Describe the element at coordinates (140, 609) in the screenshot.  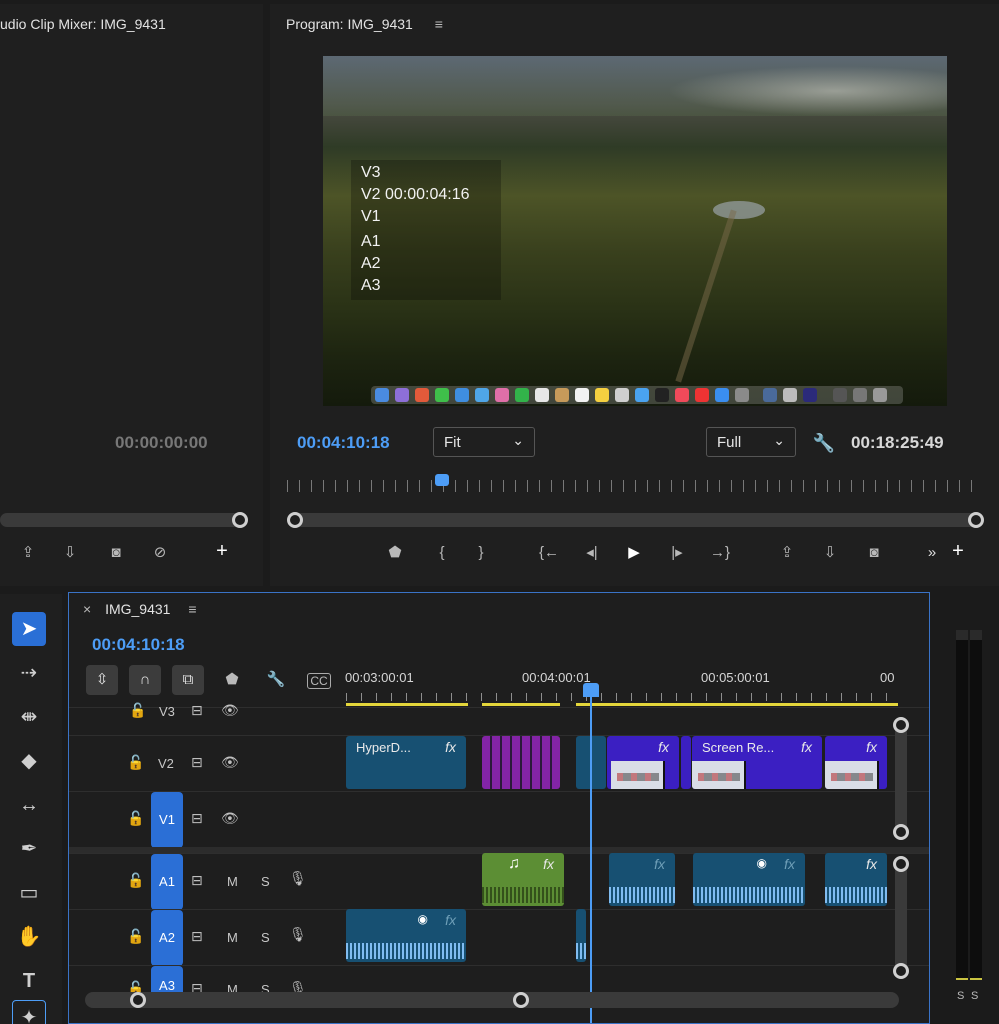
I see `timeline-tab: × IMG_9431 ≡` at that location.